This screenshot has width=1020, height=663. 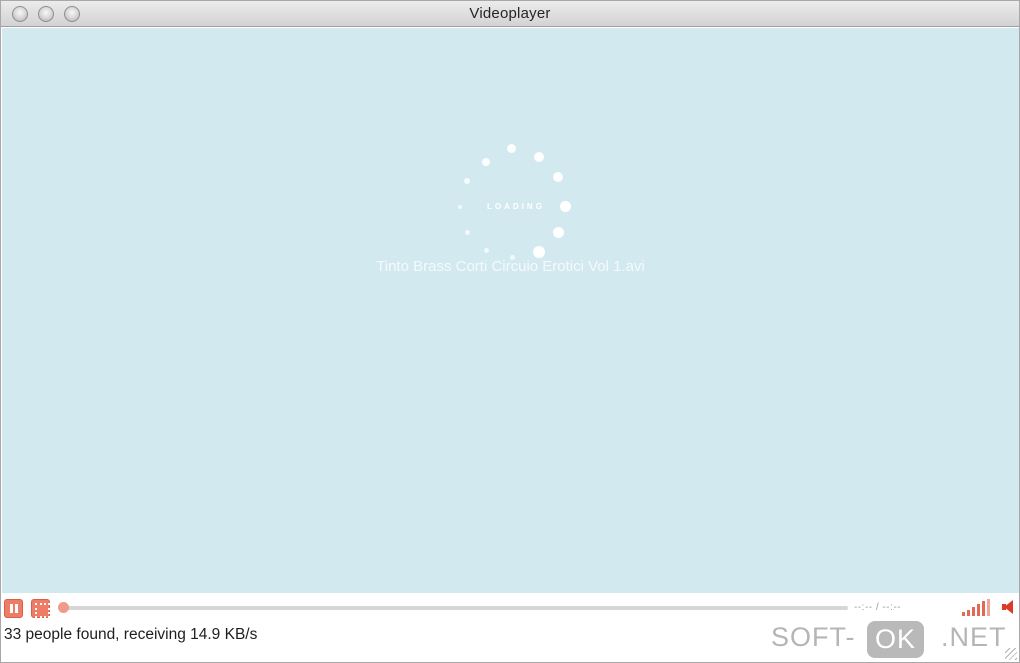 I want to click on watermark-logo: SOFT- OK .NET, so click(x=891, y=639).